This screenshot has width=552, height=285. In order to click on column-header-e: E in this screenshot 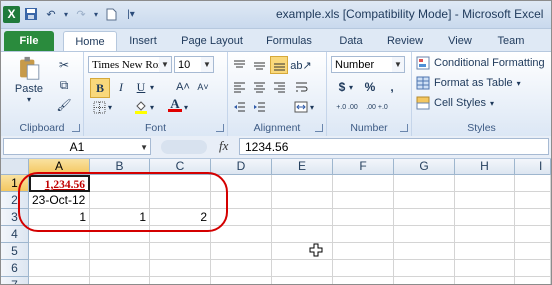, I will do `click(302, 167)`.